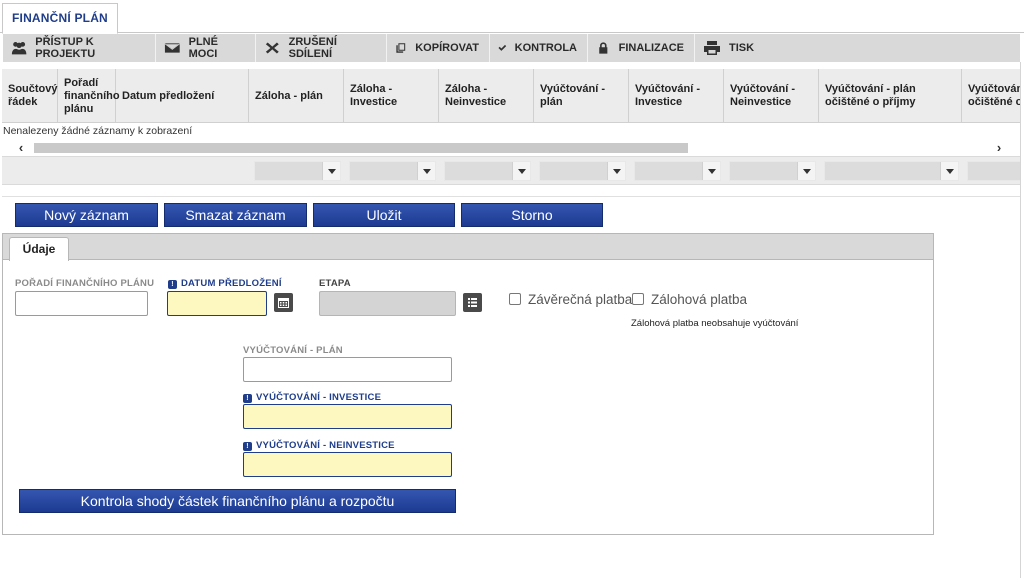 Image resolution: width=1024 pixels, height=578 pixels. Describe the element at coordinates (502, 47) in the screenshot. I see `check-icon` at that location.